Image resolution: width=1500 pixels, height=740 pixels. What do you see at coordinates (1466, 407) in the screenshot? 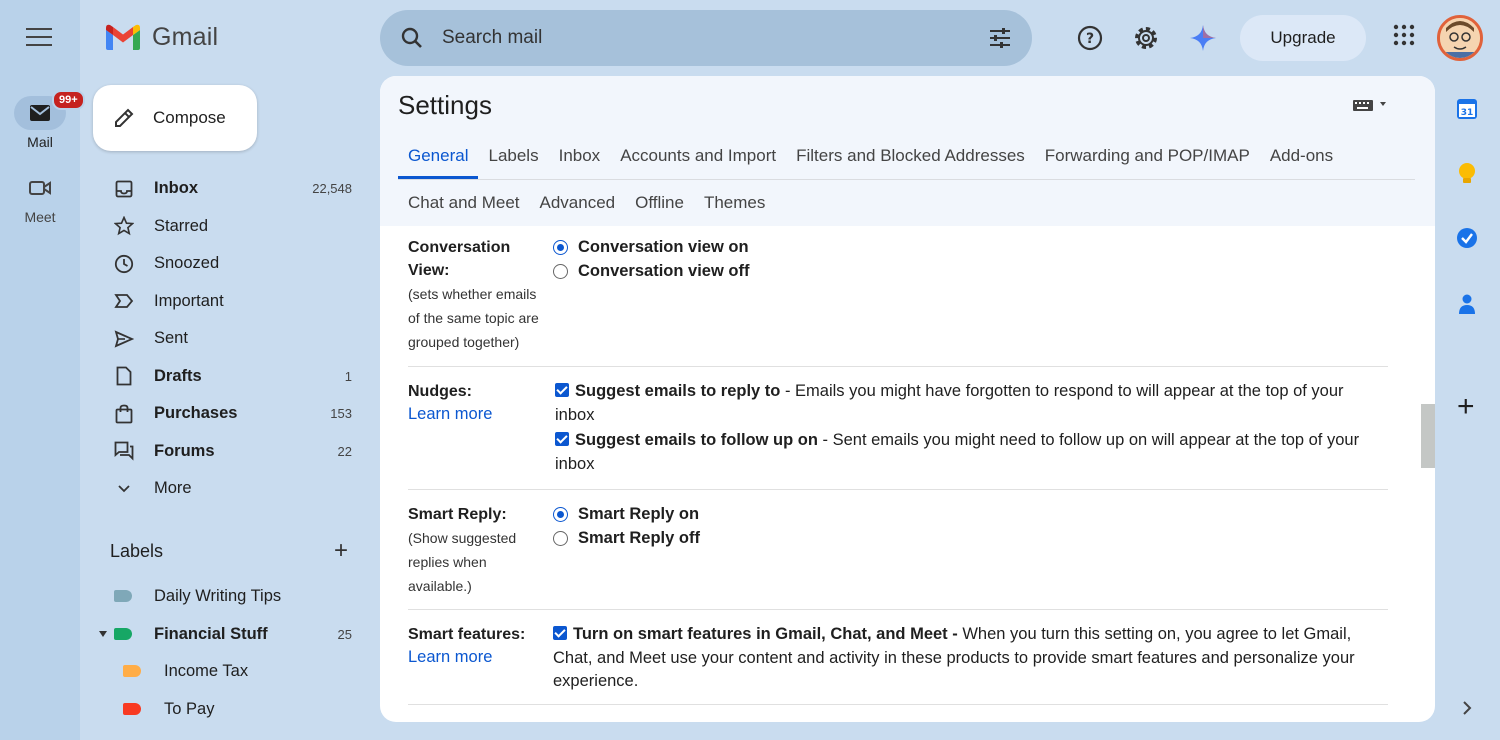
I see `add-addon-button: +` at bounding box center [1466, 407].